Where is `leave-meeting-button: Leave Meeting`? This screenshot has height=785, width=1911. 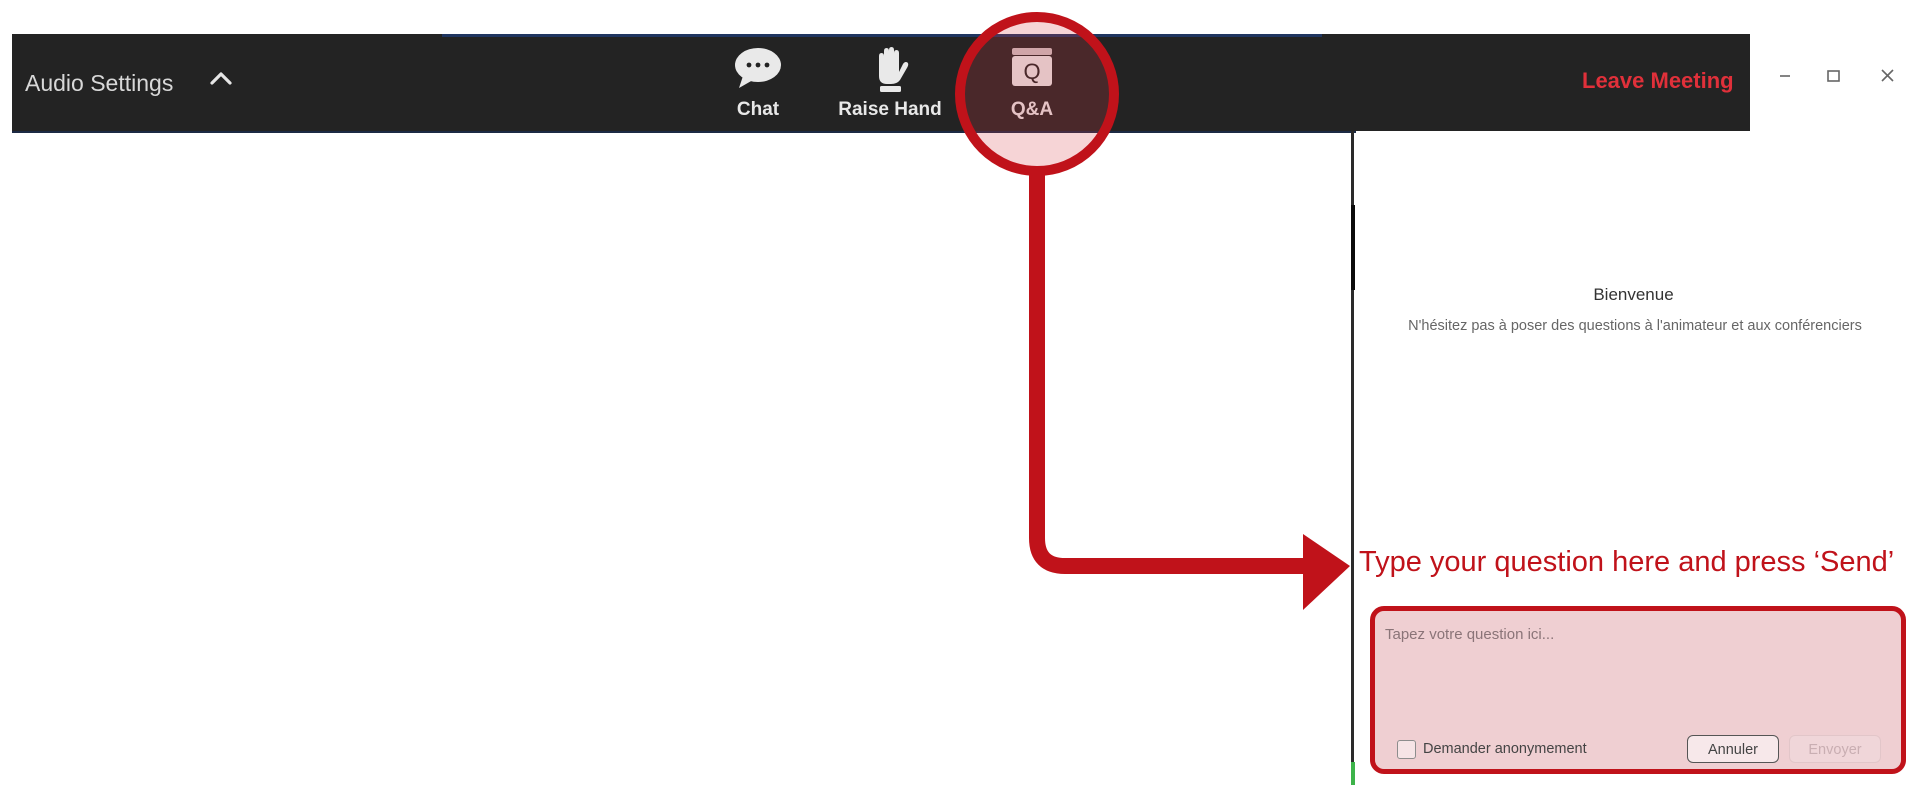 leave-meeting-button: Leave Meeting is located at coordinates (1658, 81).